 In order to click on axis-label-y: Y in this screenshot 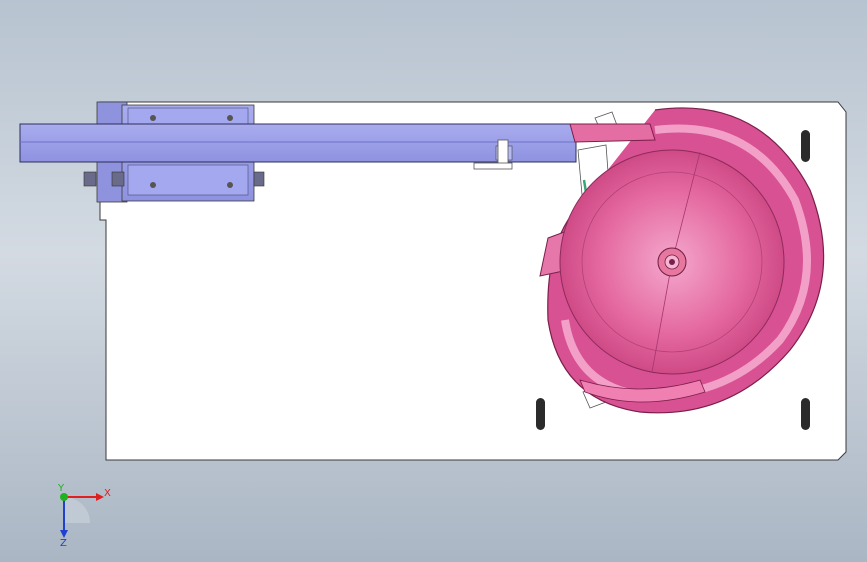, I will do `click(61, 488)`.